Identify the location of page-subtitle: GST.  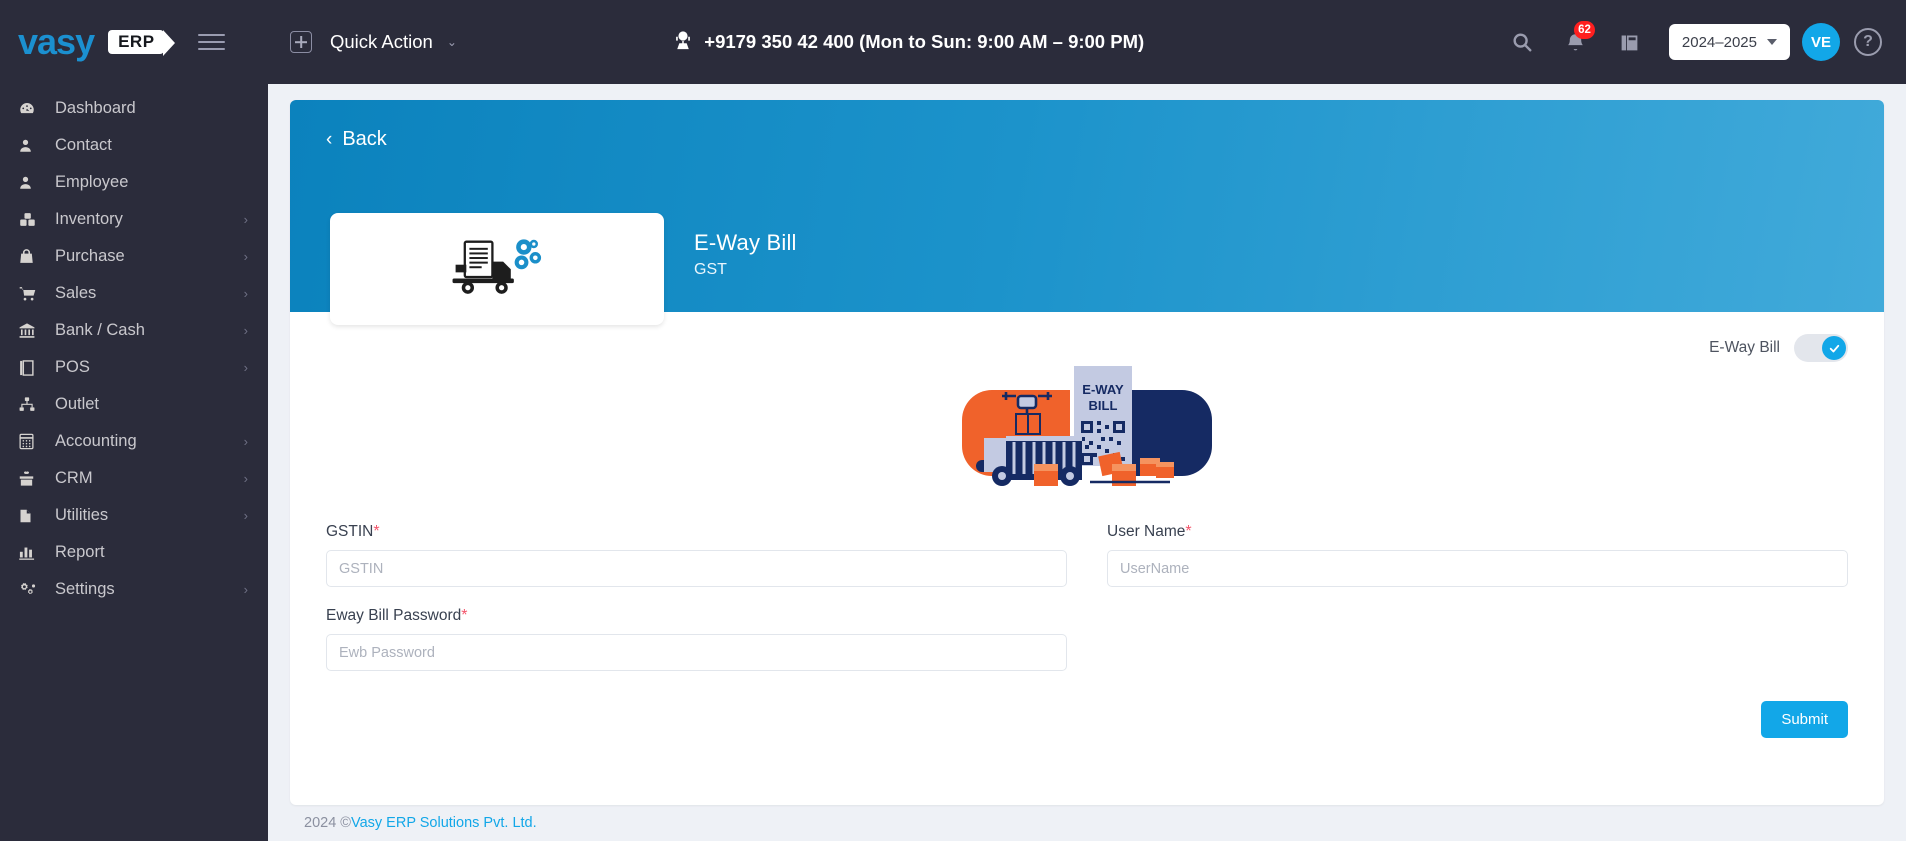
(710, 269).